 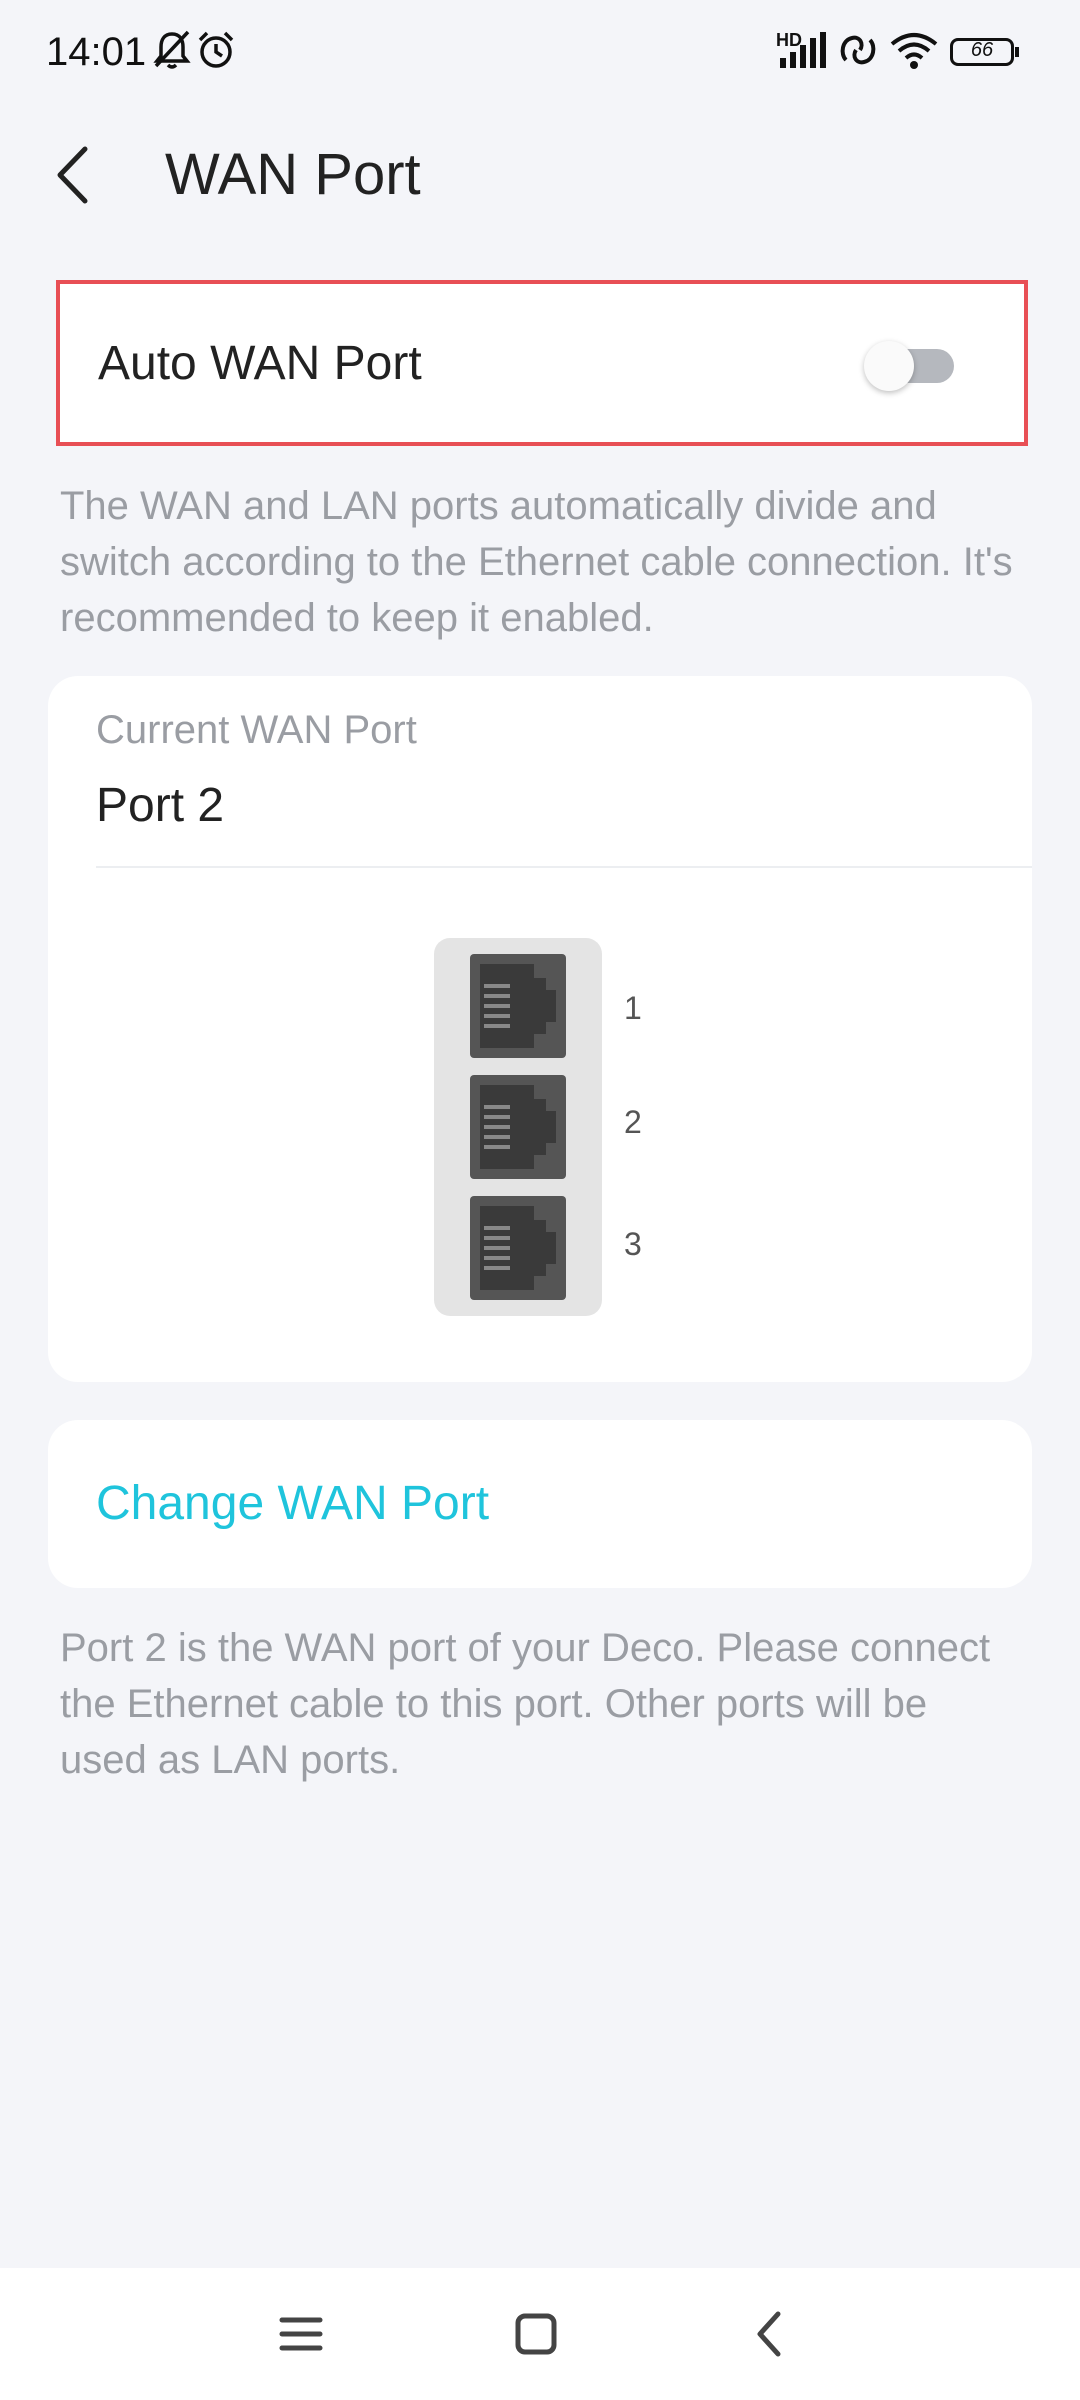 I want to click on app-header: WAN Port, so click(x=540, y=175).